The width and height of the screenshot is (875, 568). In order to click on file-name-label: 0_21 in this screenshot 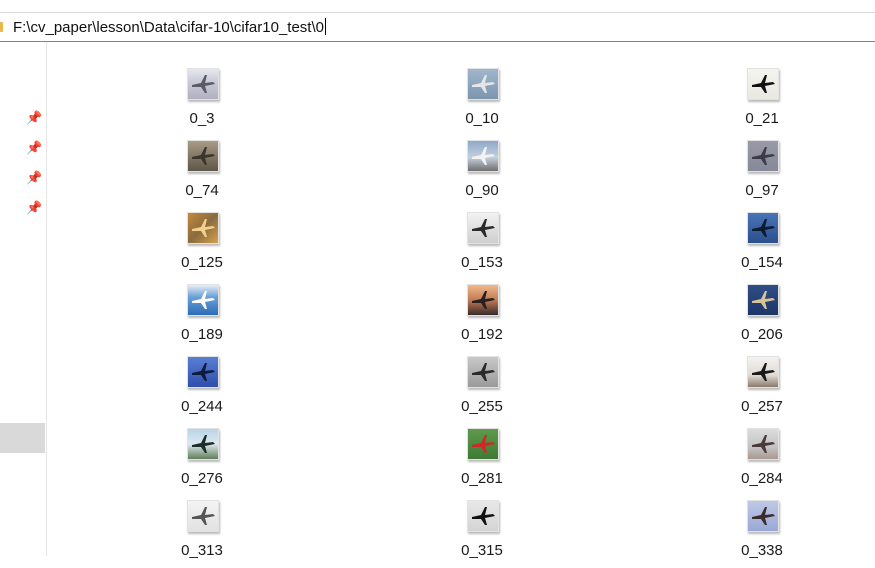, I will do `click(762, 118)`.